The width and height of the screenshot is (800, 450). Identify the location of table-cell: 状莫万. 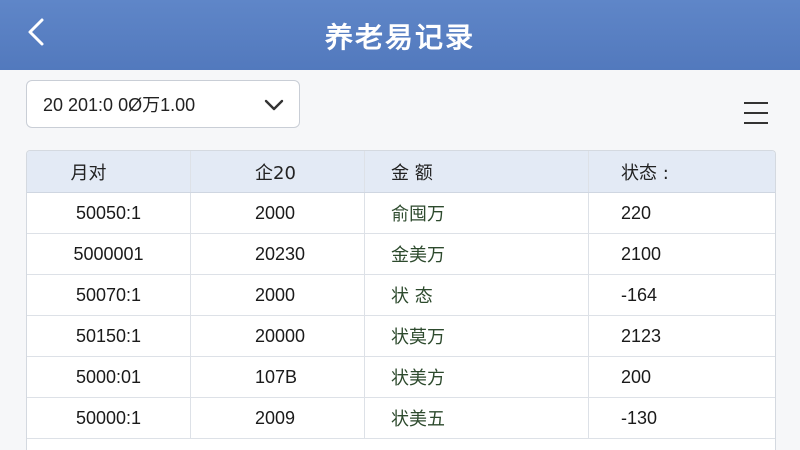
(477, 336).